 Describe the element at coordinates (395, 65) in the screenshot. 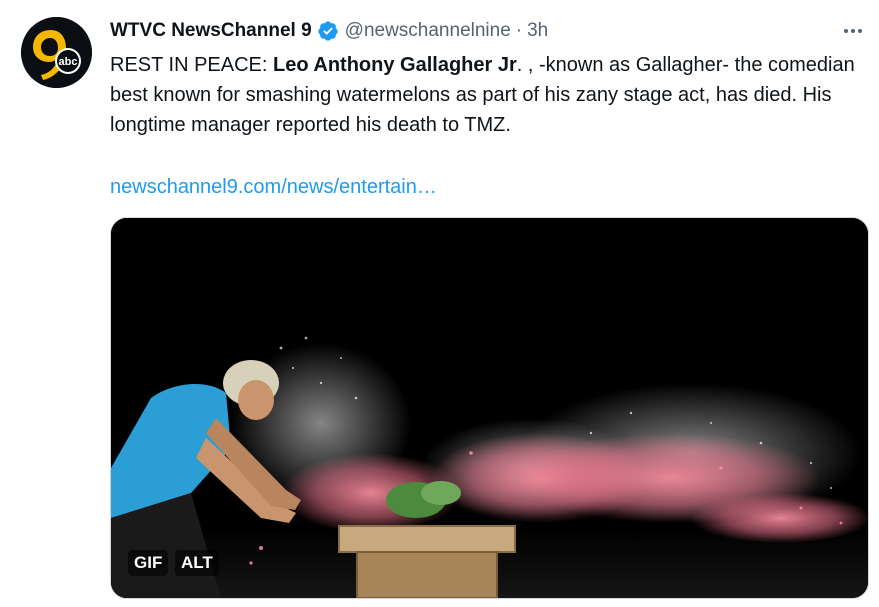

I see `tweet-text-name: Leo Anthony Gallagher Jr` at that location.